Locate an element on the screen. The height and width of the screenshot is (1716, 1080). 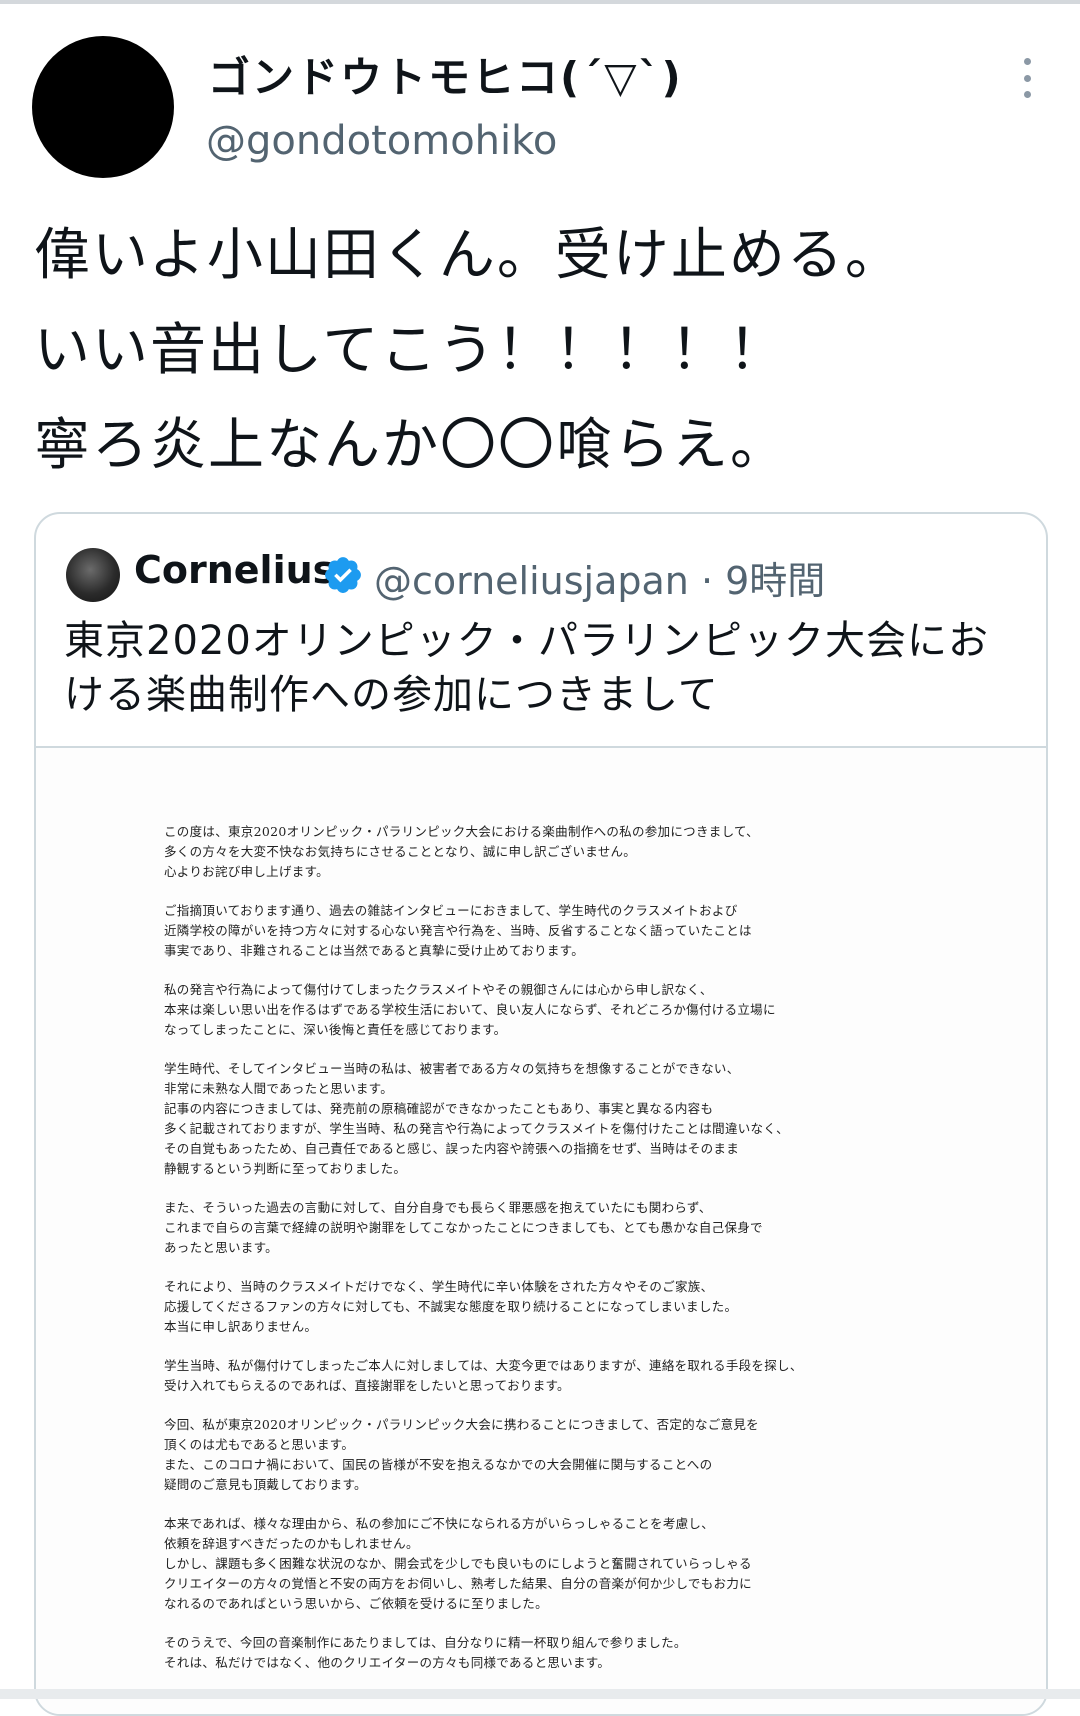
author-handle: @gondotomohiko is located at coordinates (381, 141).